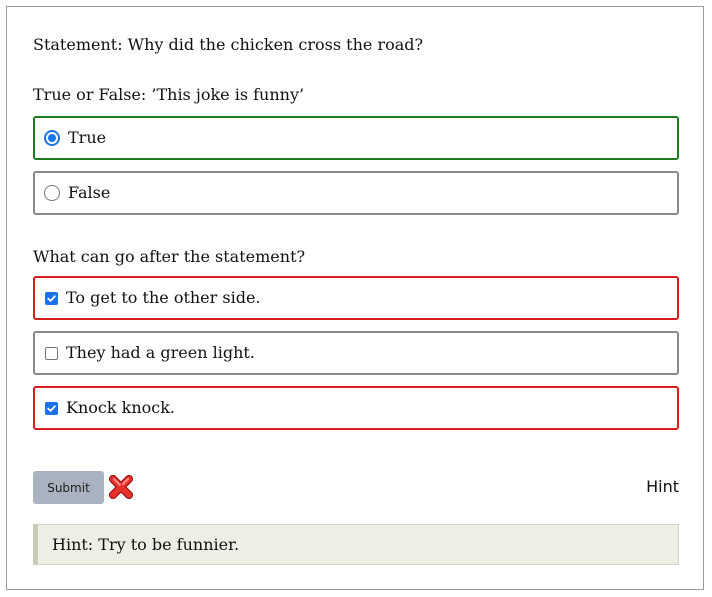 This screenshot has height=597, width=712. I want to click on option-label: To get to the other side., so click(163, 297).